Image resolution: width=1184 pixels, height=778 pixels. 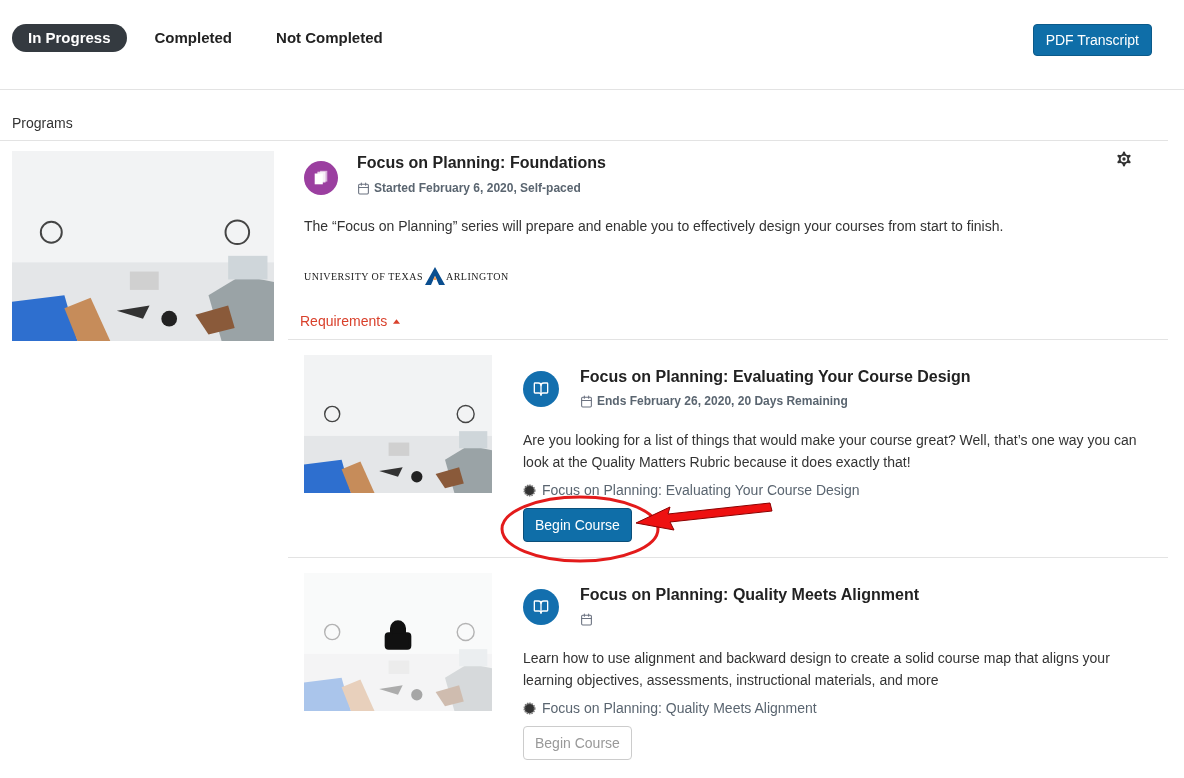 What do you see at coordinates (434, 276) in the screenshot?
I see `logo-icon` at bounding box center [434, 276].